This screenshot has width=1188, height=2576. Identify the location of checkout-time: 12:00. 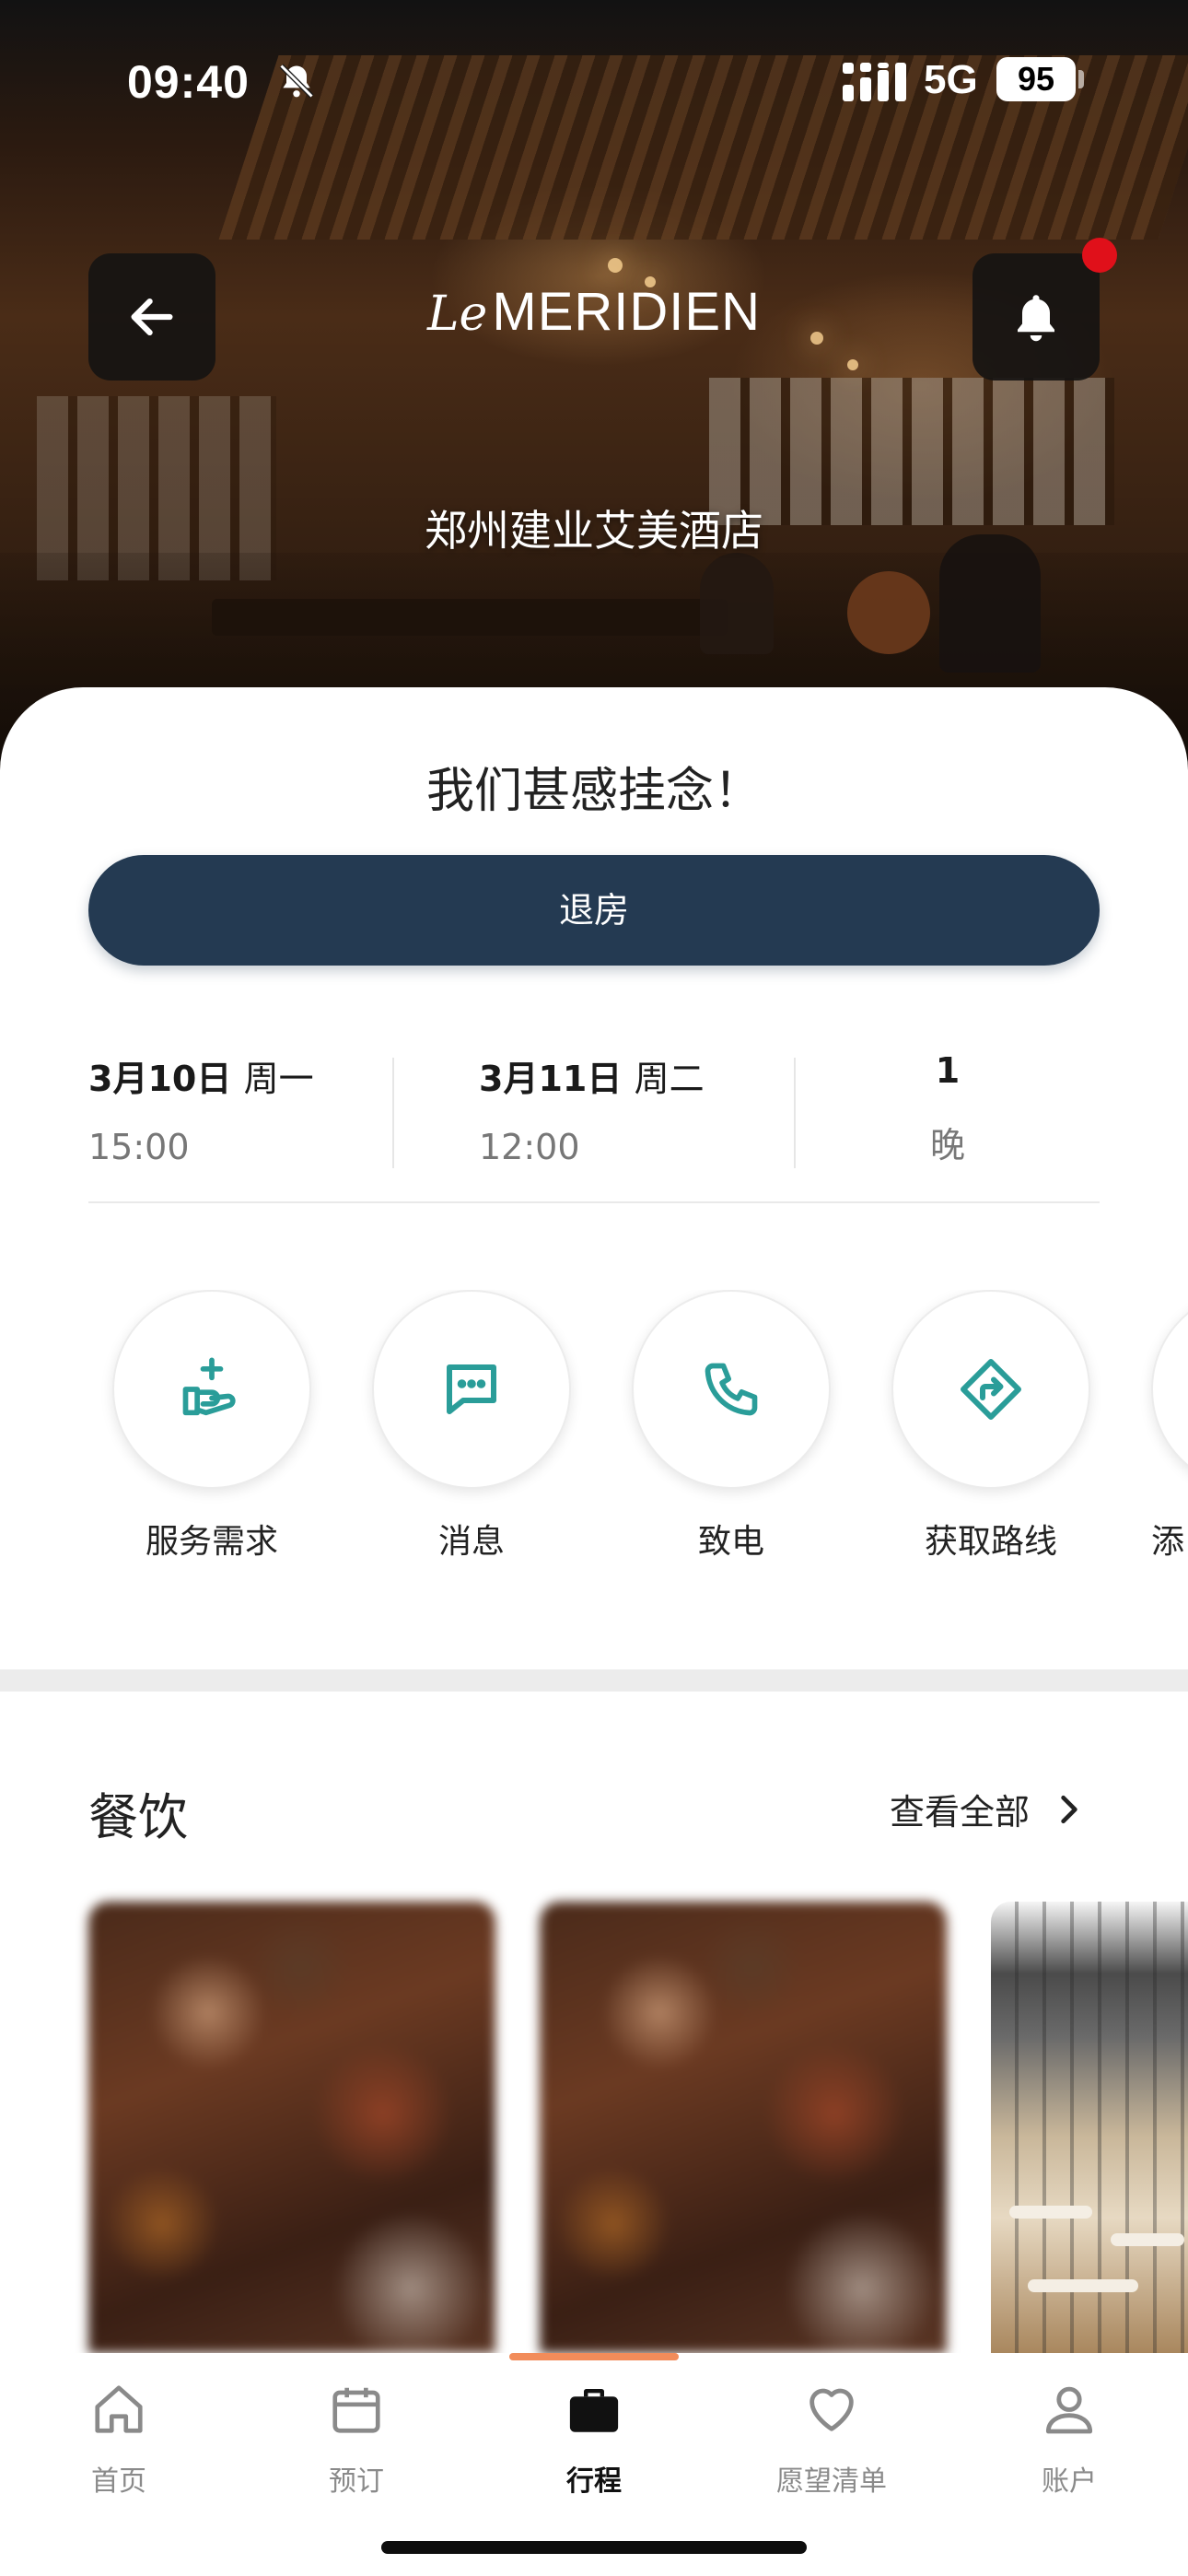
(529, 1147).